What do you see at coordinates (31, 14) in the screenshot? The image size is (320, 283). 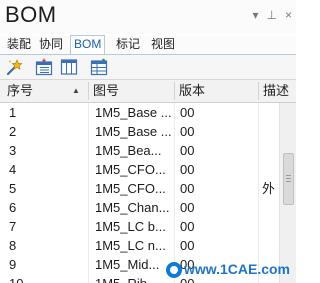 I see `panel-title: BOM` at bounding box center [31, 14].